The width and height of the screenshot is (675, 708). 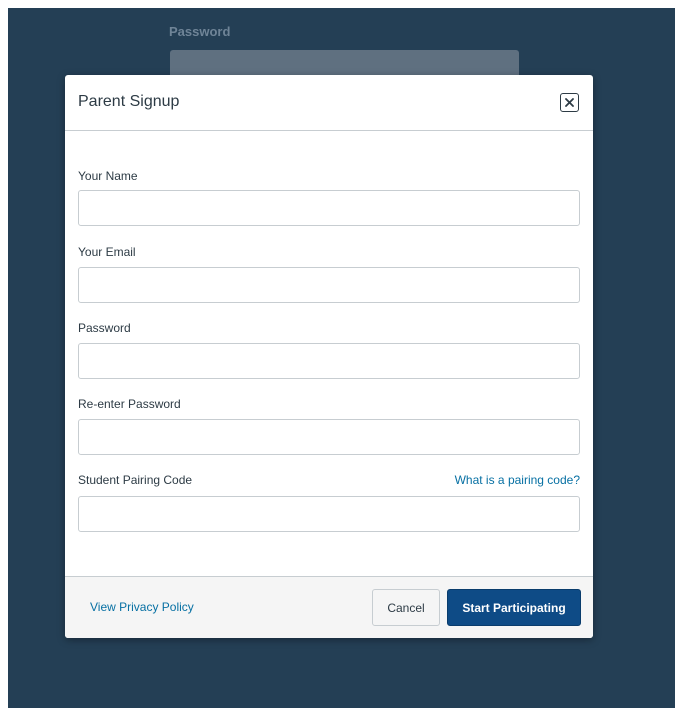 What do you see at coordinates (514, 607) in the screenshot?
I see `start-participating-button: Start Participating` at bounding box center [514, 607].